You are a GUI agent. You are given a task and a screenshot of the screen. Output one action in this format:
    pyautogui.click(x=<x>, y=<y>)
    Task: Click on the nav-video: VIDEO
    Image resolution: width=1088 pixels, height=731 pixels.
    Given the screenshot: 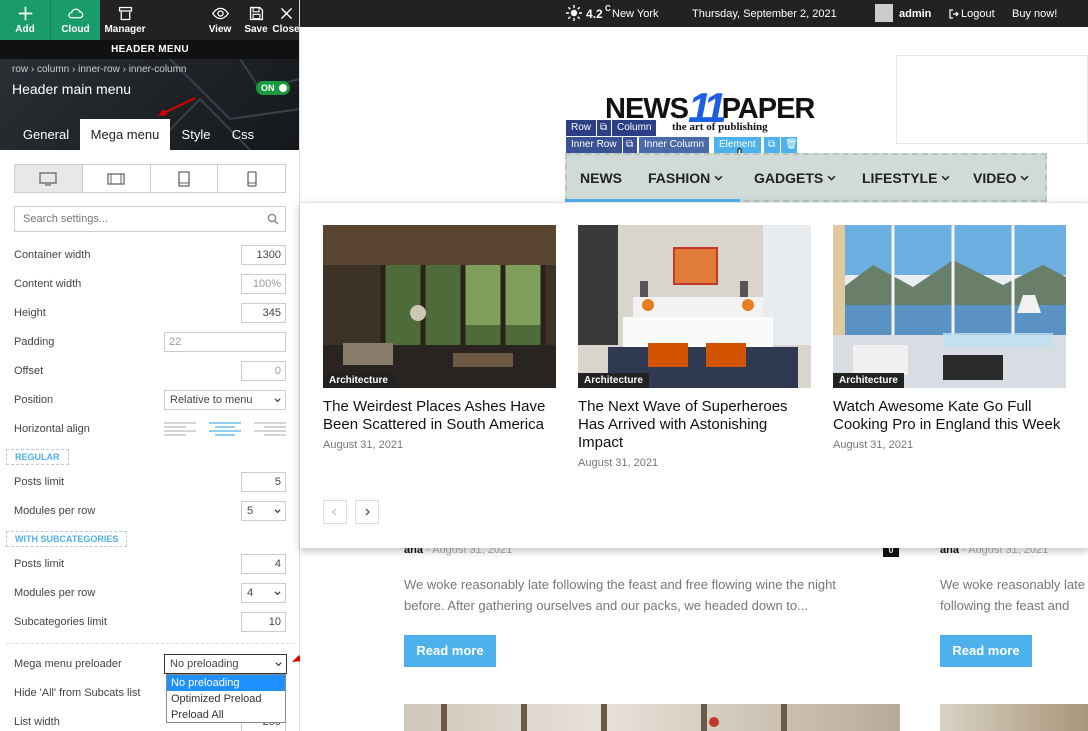 What is the action you would take?
    pyautogui.click(x=1001, y=178)
    